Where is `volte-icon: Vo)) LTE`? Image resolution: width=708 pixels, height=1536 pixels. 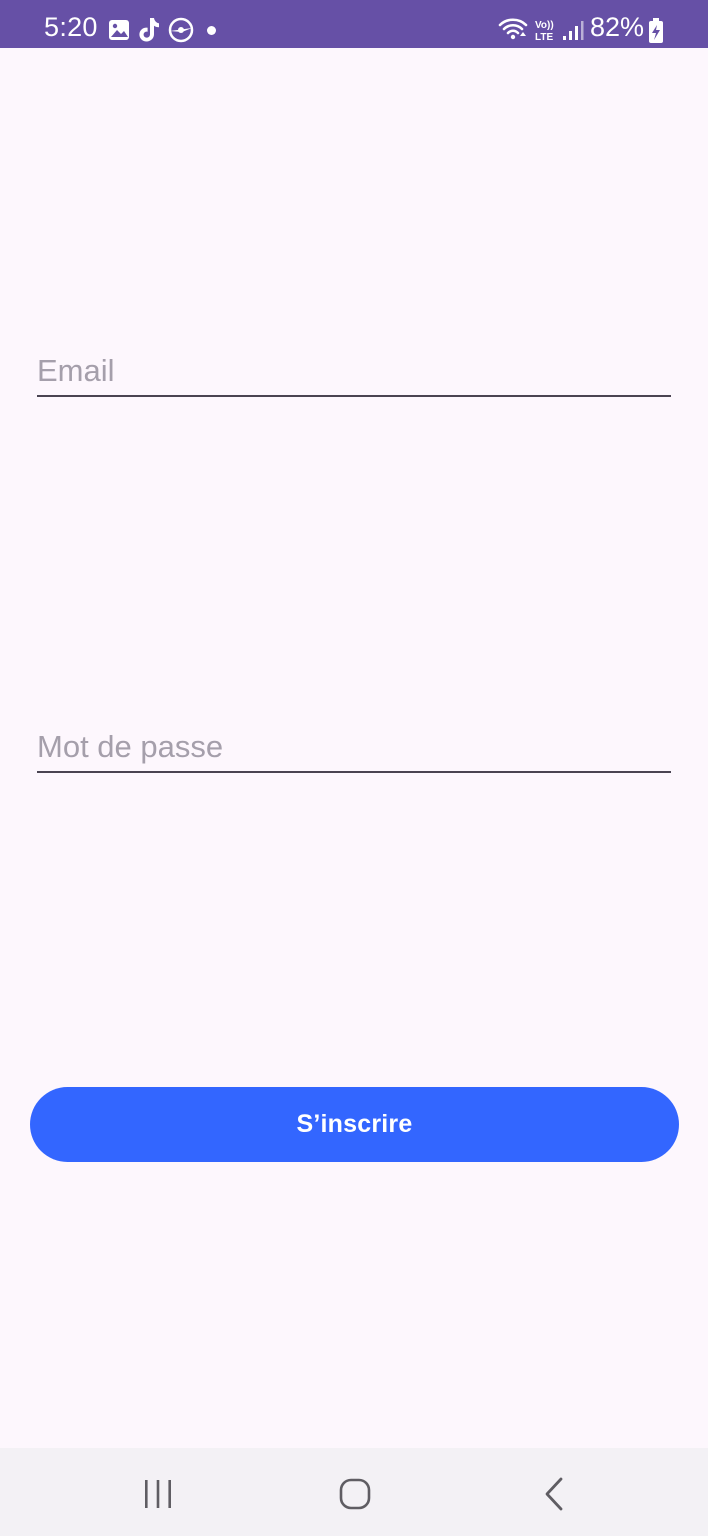
volte-icon: Vo)) LTE is located at coordinates (544, 31).